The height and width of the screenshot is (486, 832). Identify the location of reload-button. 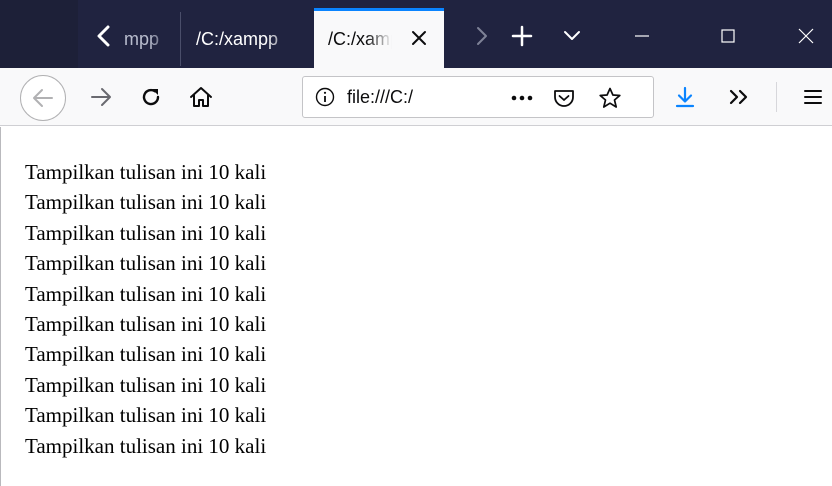
(151, 97).